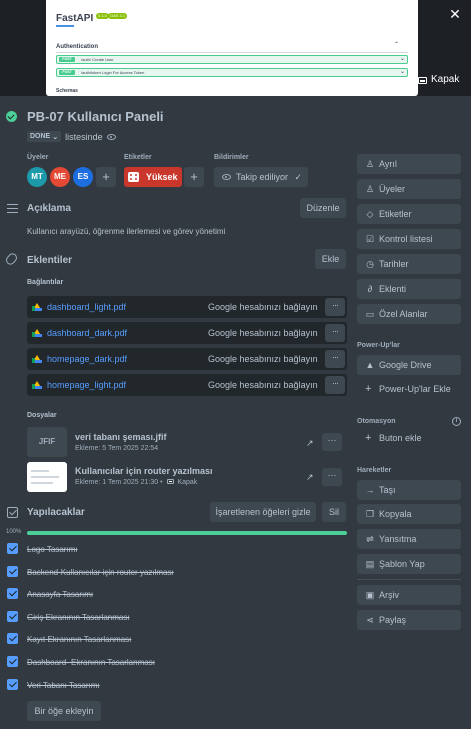  What do you see at coordinates (79, 639) in the screenshot?
I see `checklist-item: Kayıt Ekranının Tasarlanması` at bounding box center [79, 639].